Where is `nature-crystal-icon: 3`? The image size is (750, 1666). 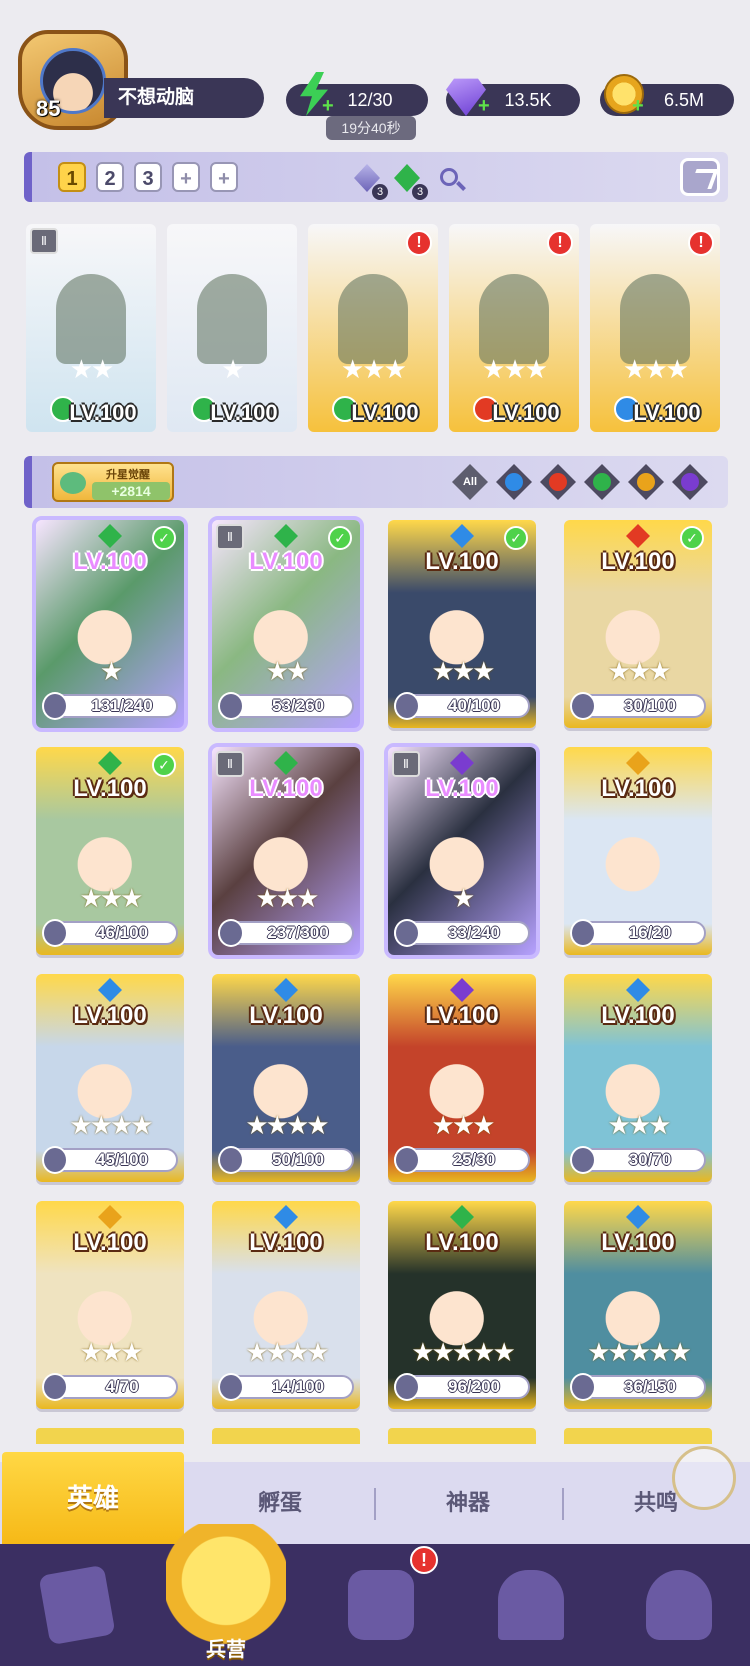 nature-crystal-icon: 3 is located at coordinates (409, 180).